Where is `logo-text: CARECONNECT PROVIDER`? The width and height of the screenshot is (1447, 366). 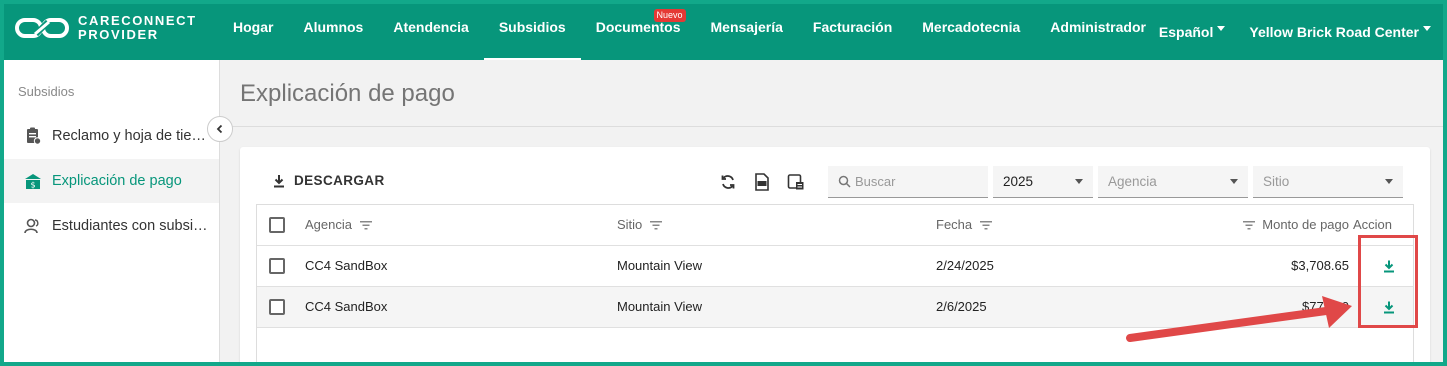
logo-text: CARECONNECT PROVIDER is located at coordinates (137, 28).